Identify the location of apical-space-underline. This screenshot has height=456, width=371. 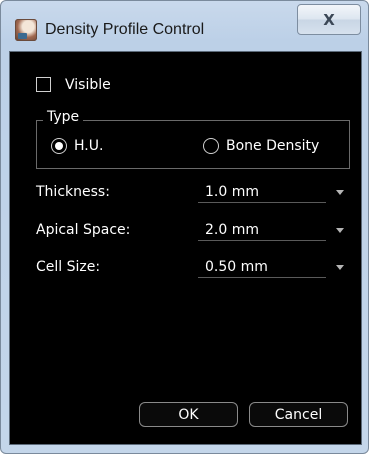
(262, 240).